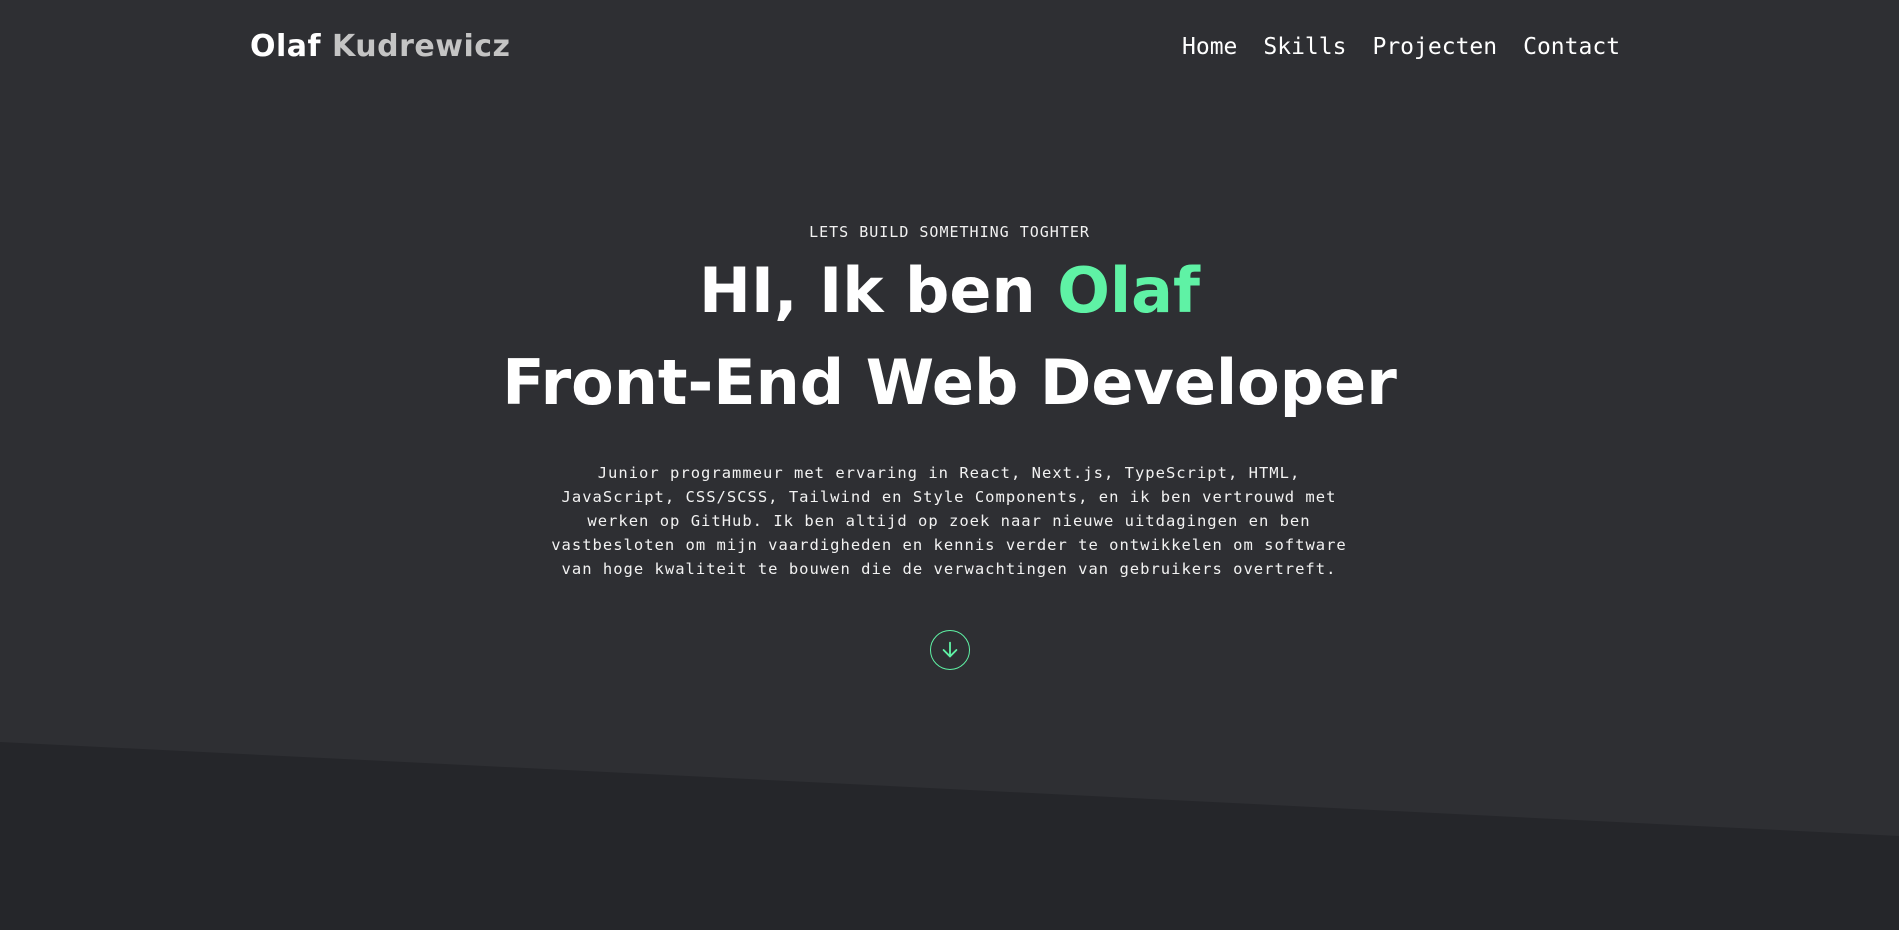  Describe the element at coordinates (286, 46) in the screenshot. I see `brand-first-name: Olaf` at that location.